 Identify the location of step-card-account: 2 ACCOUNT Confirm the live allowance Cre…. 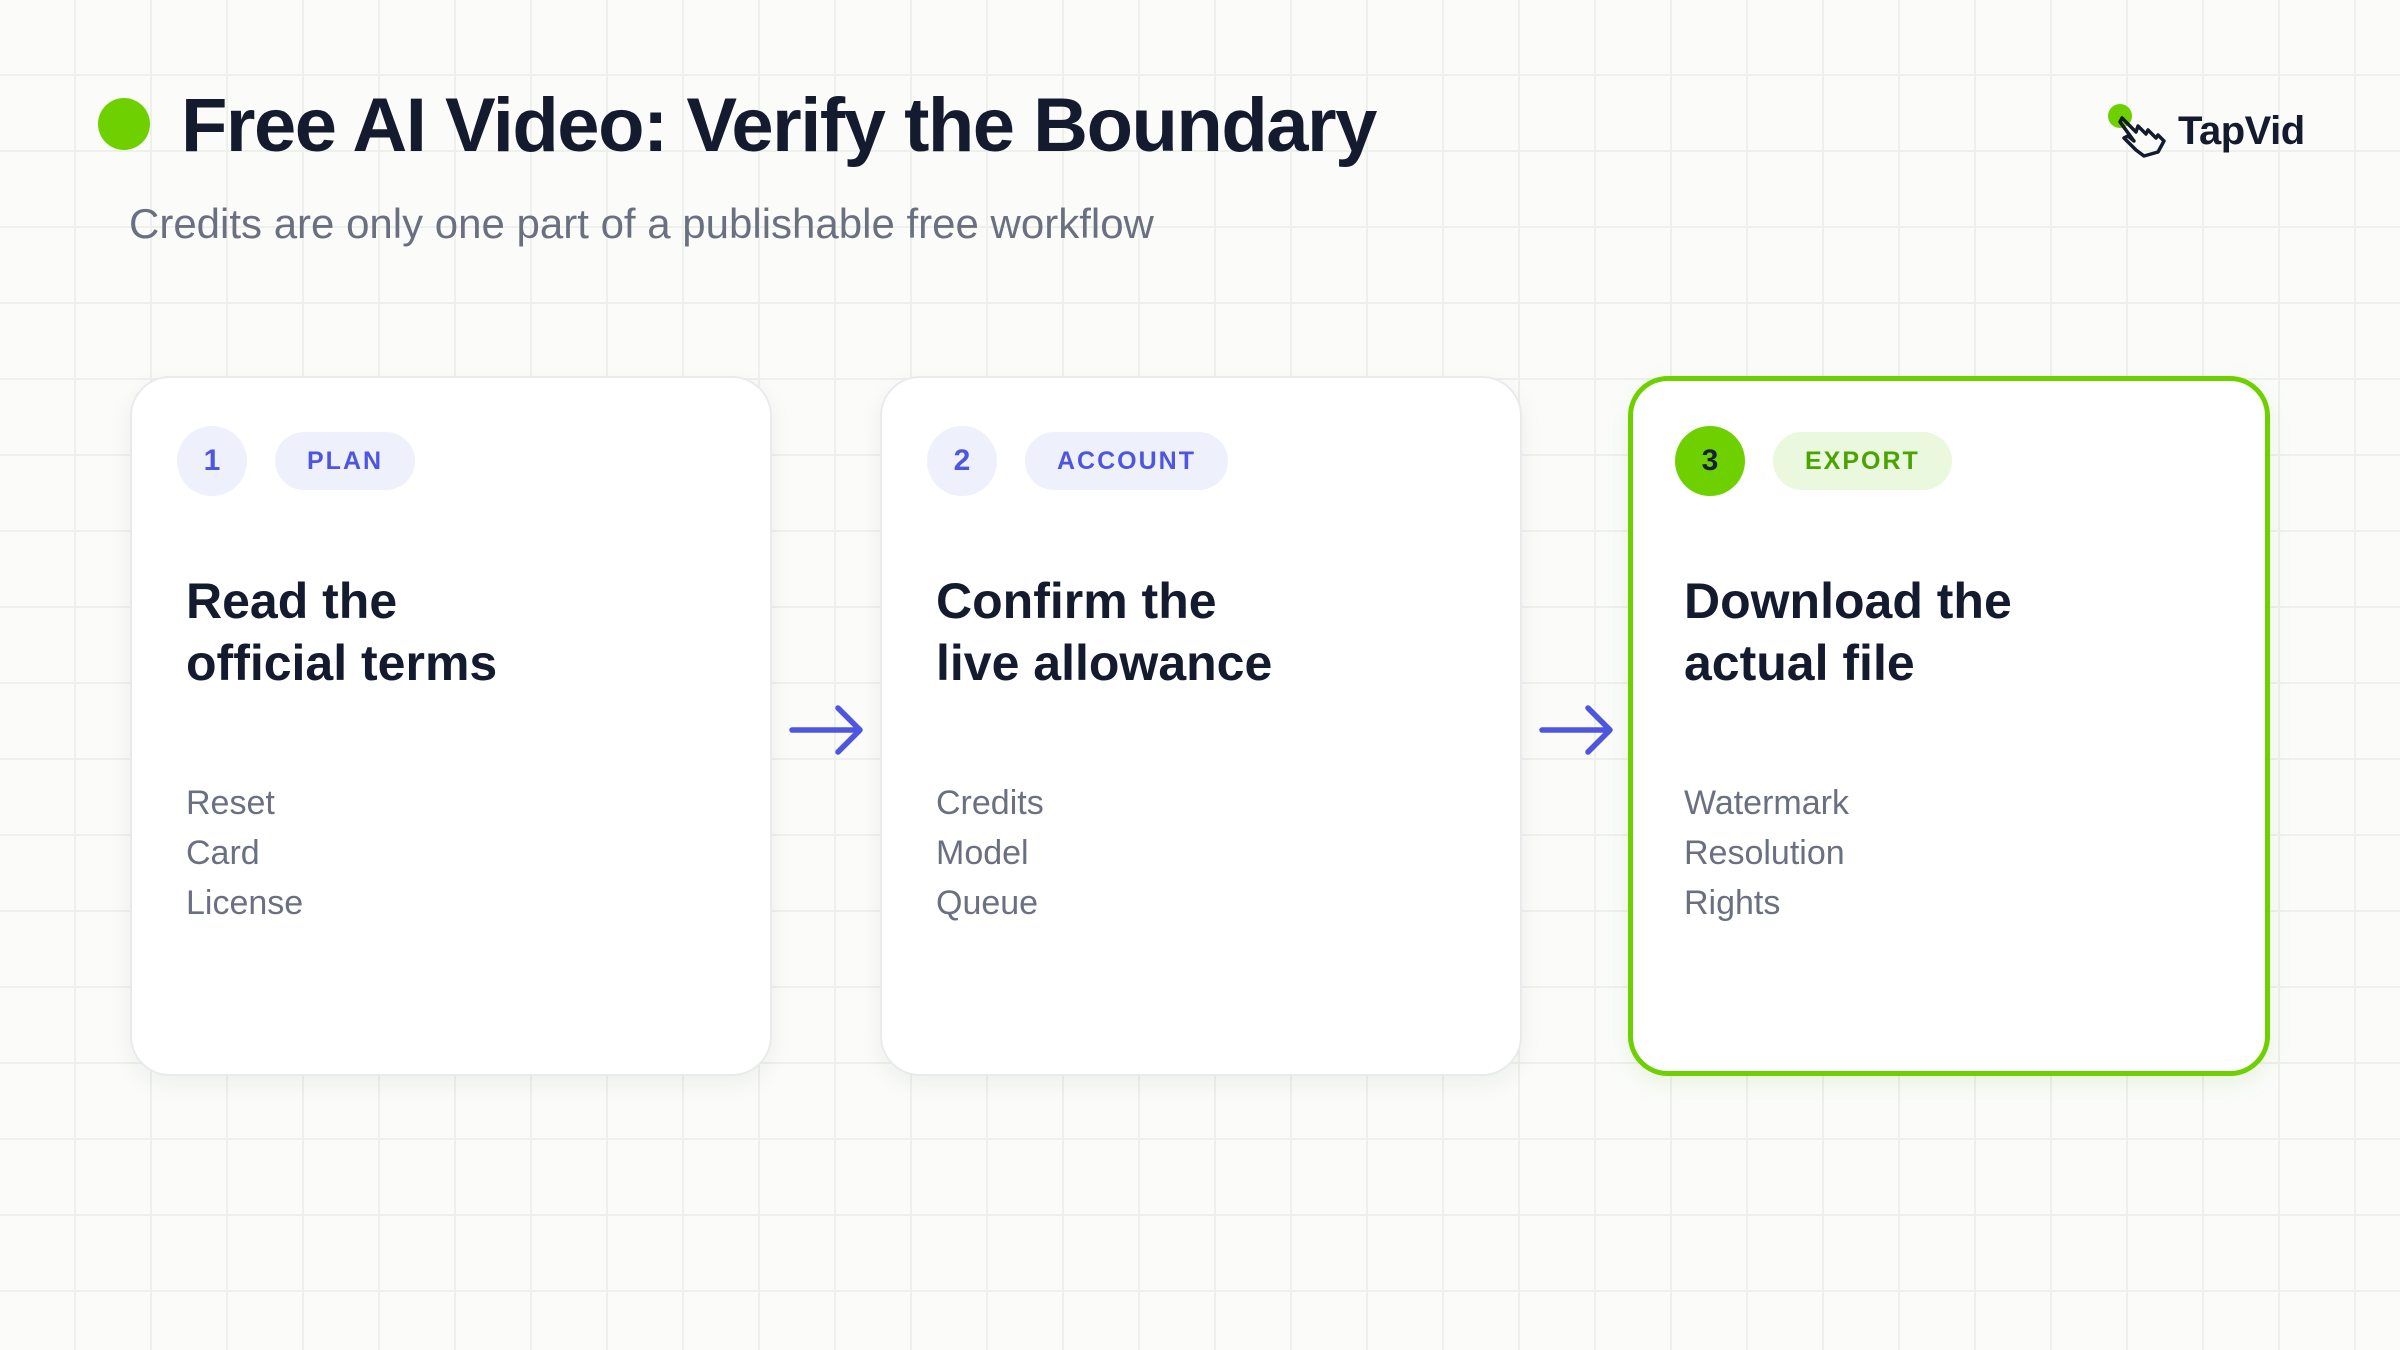
(1201, 726).